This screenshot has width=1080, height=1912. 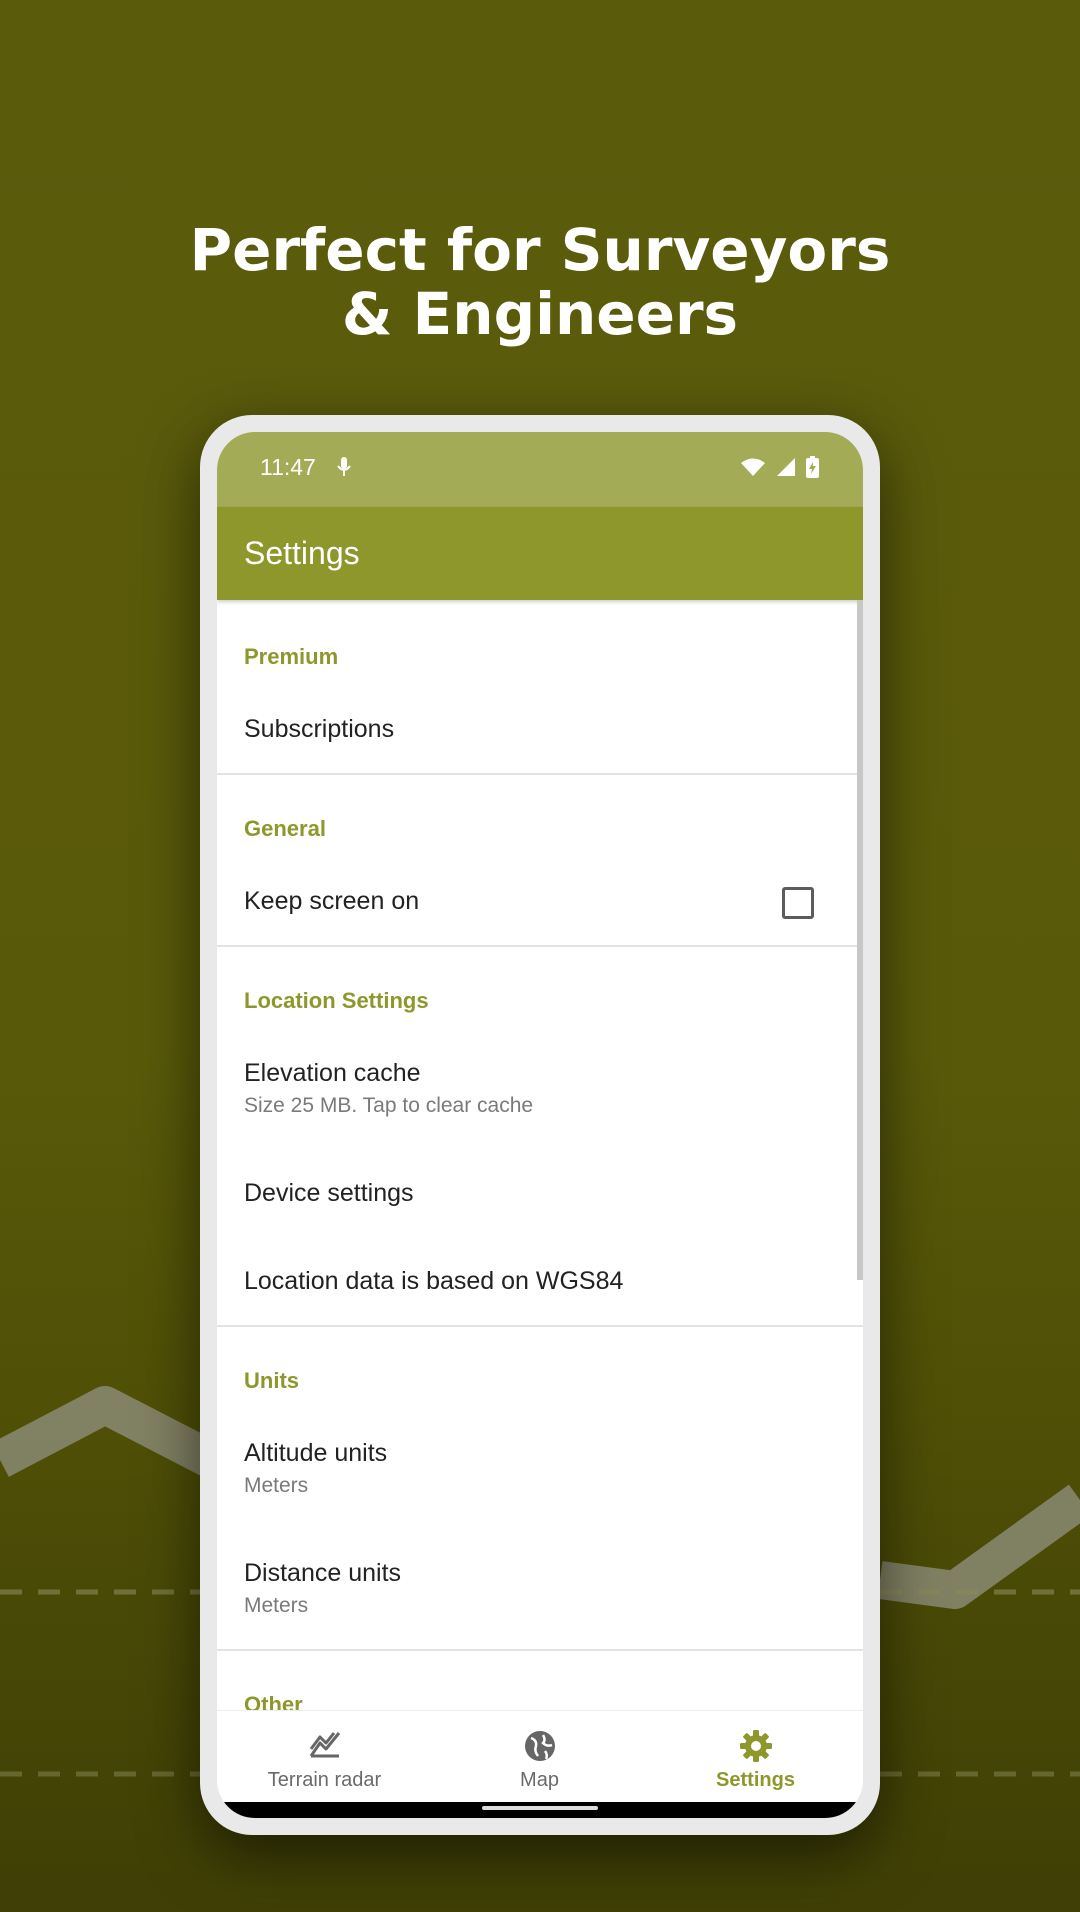 I want to click on page-title: Settings, so click(x=302, y=553).